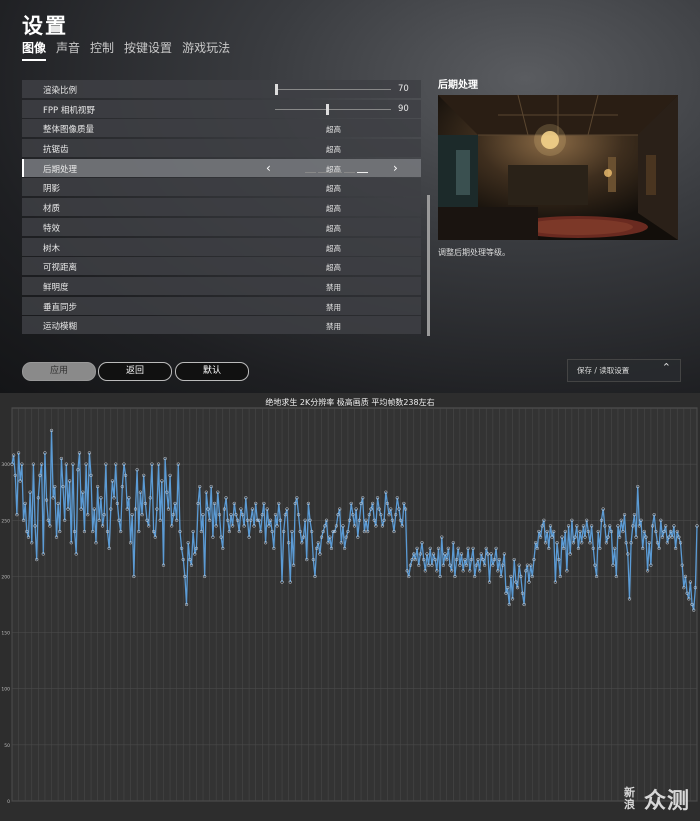  What do you see at coordinates (69, 130) in the screenshot?
I see `setting-label: 整体图像质量` at bounding box center [69, 130].